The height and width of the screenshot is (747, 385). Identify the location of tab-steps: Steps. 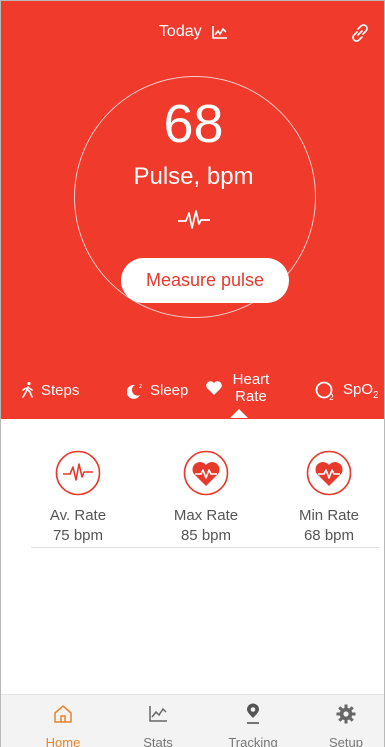
(50, 390).